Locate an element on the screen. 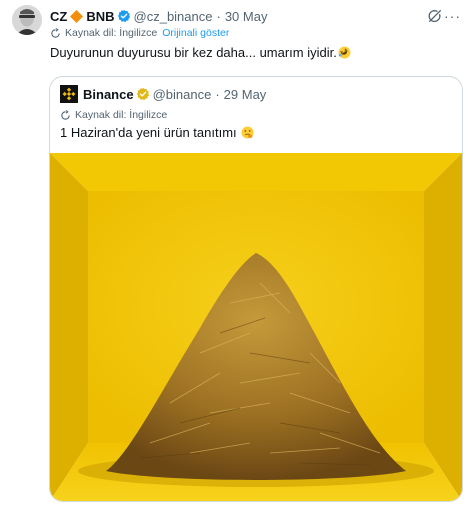 Image resolution: width=469 pixels, height=505 pixels. quoted-translation-info: Kaynak dil: İngilizce is located at coordinates (113, 115).